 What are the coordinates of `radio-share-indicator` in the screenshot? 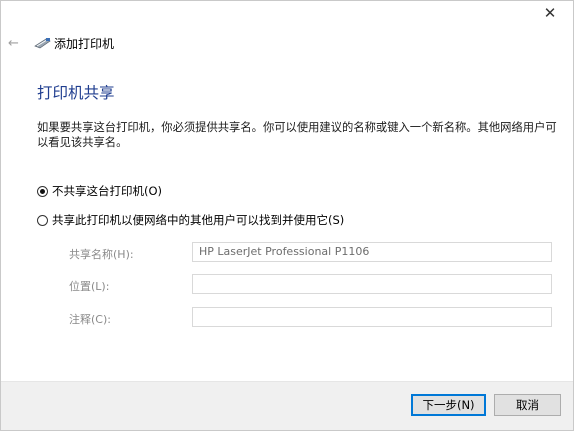 It's located at (42, 220).